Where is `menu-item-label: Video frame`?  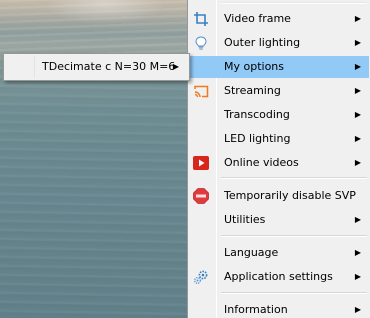
menu-item-label: Video frame is located at coordinates (257, 18).